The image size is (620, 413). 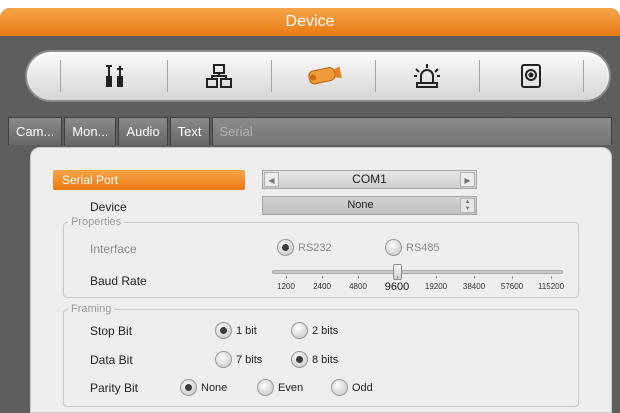 What do you see at coordinates (322, 286) in the screenshot?
I see `baud-tick-2400: 2400` at bounding box center [322, 286].